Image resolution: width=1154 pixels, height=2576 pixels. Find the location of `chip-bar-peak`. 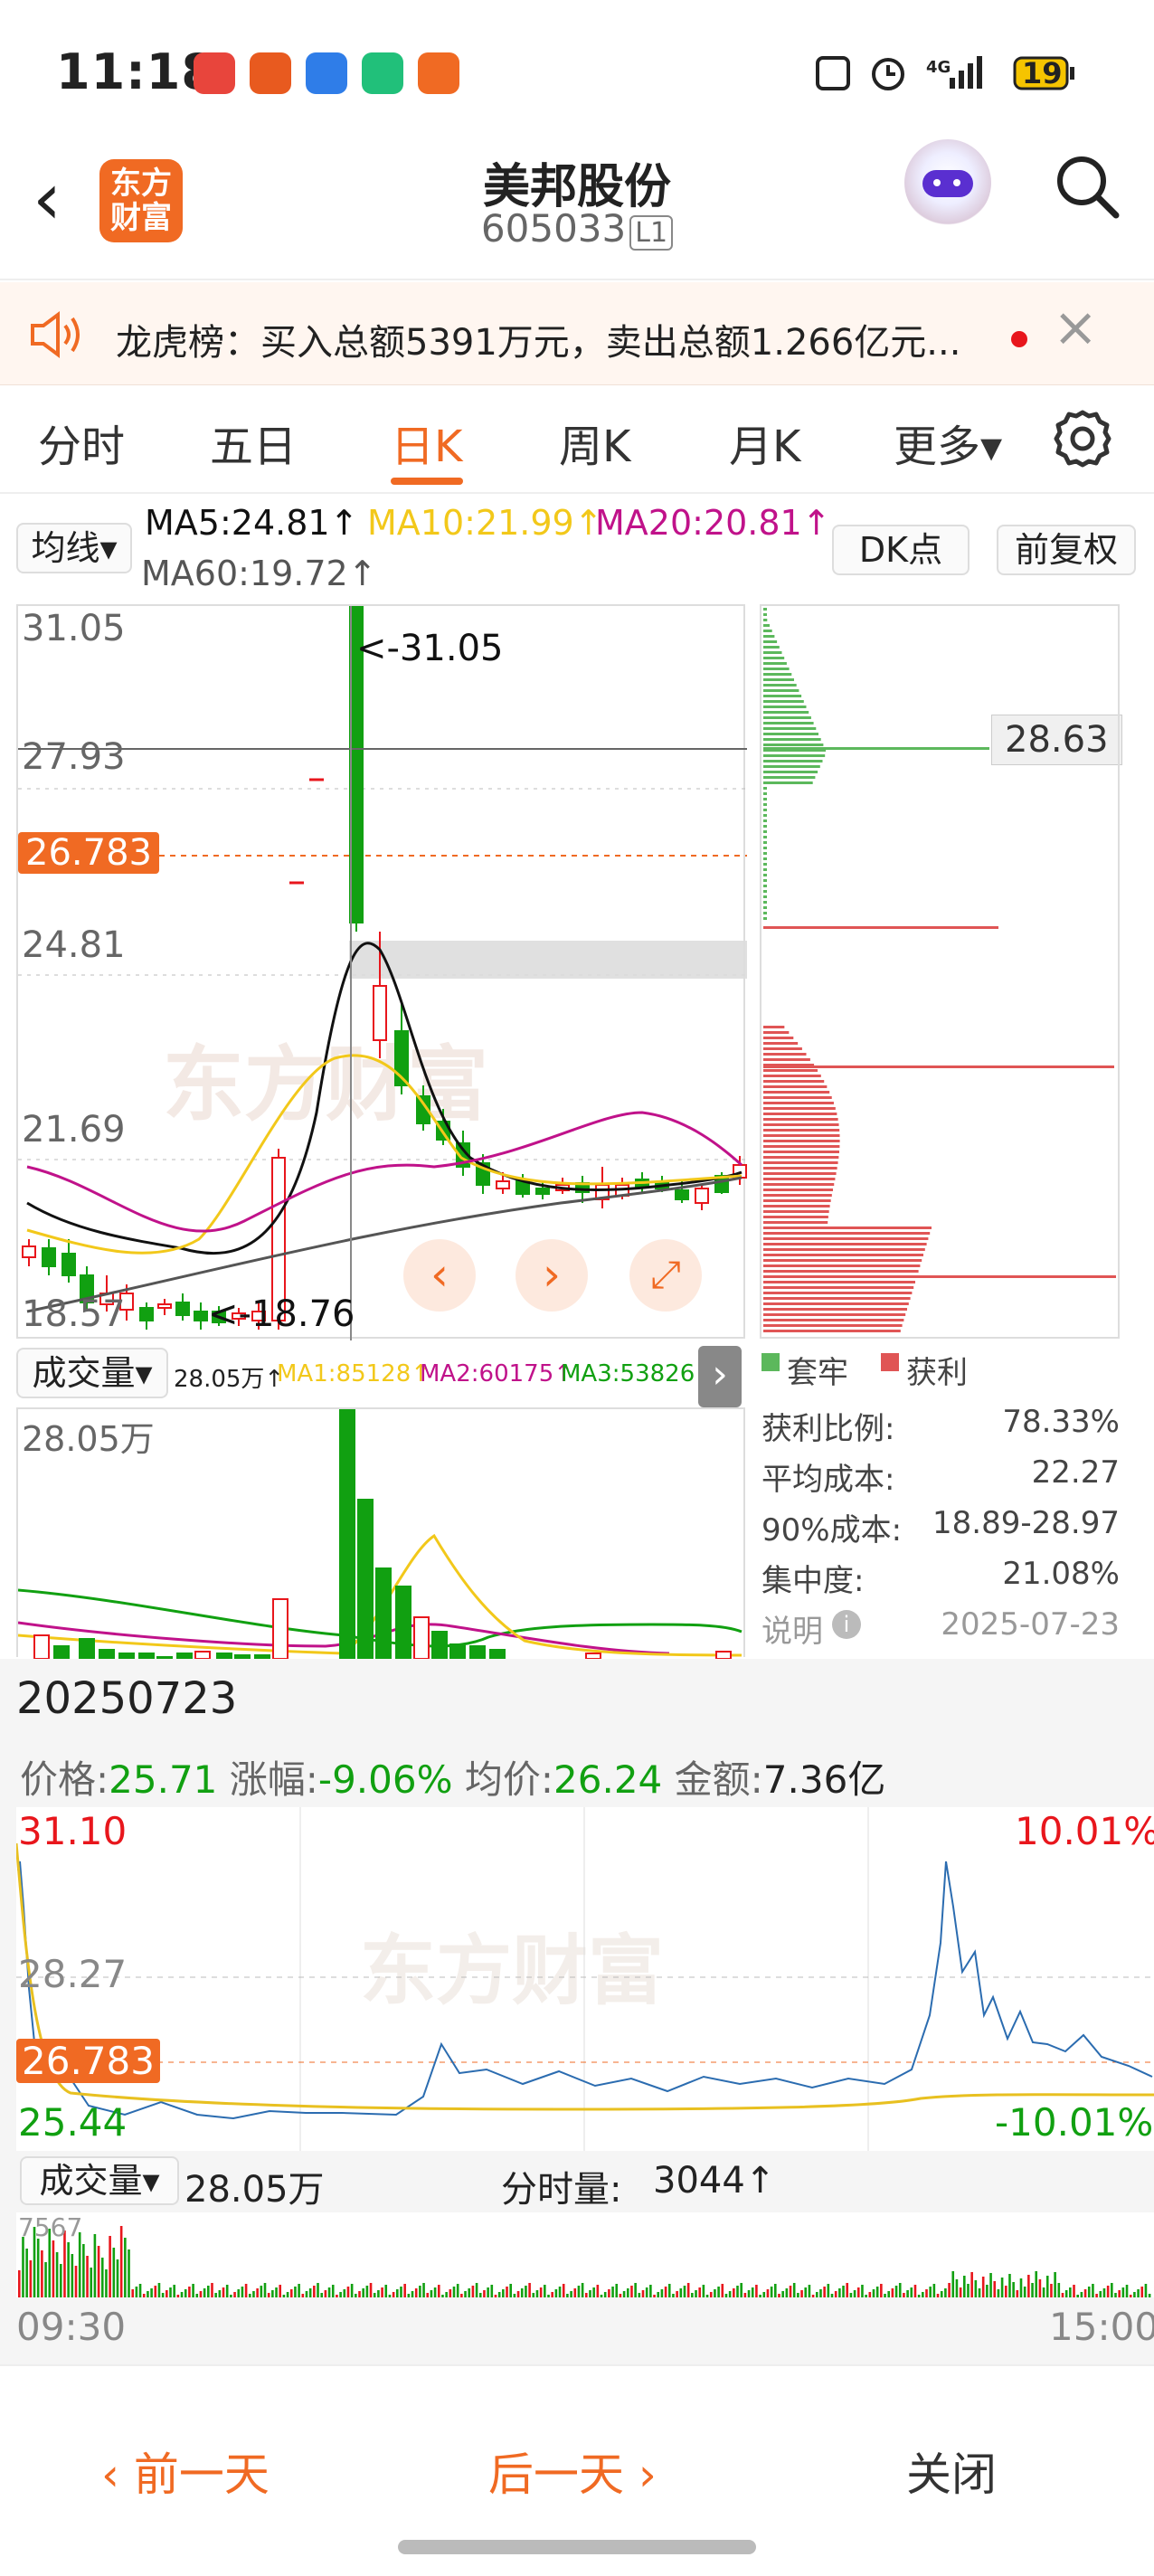

chip-bar-peak is located at coordinates (880, 928).